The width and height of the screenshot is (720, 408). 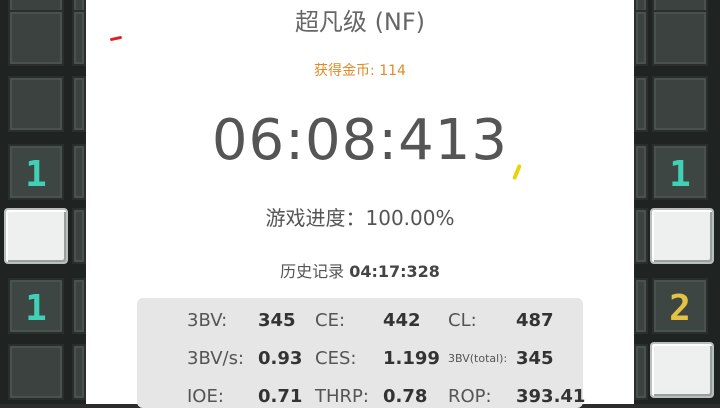 I want to click on completion-time: 06:08:413, so click(x=360, y=140).